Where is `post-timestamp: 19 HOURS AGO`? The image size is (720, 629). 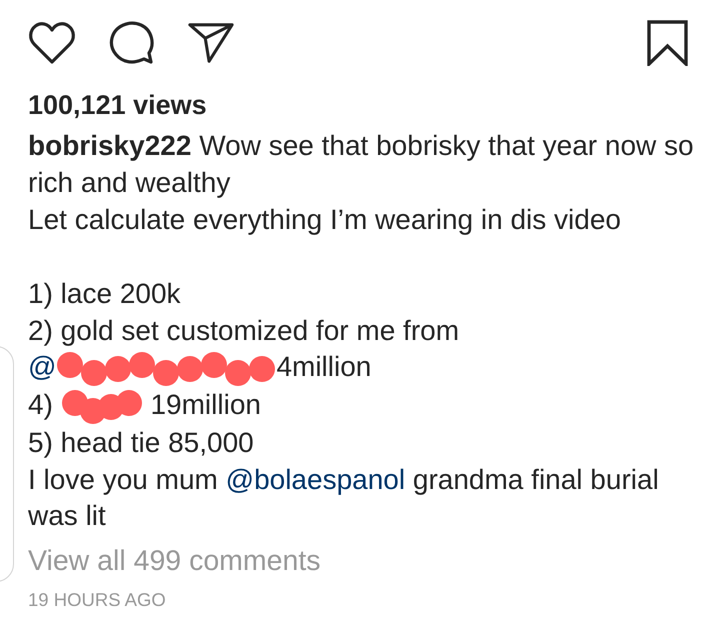 post-timestamp: 19 HOURS AGO is located at coordinates (97, 600).